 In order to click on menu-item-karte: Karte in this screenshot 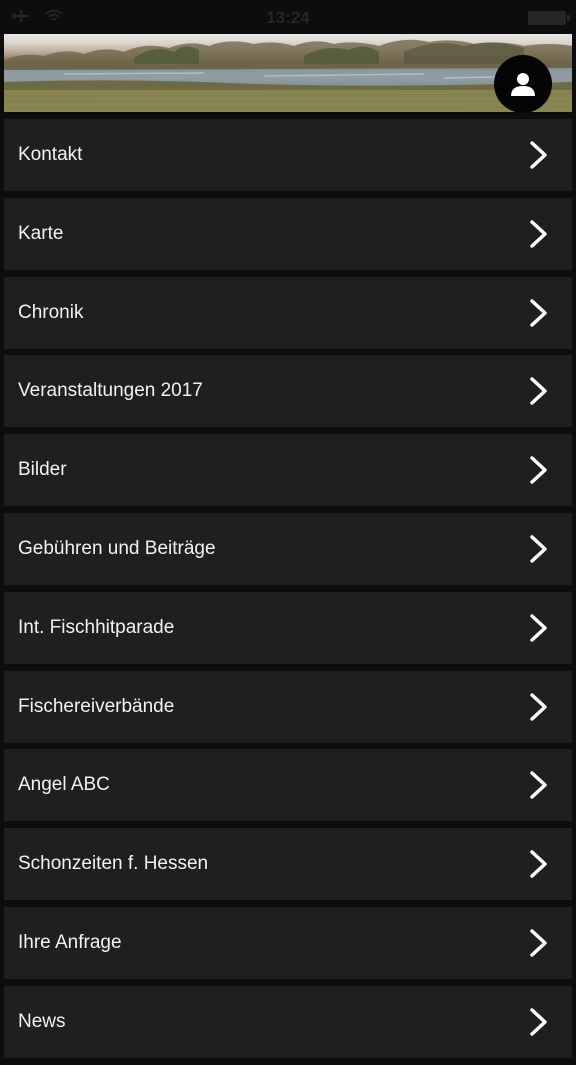, I will do `click(288, 233)`.